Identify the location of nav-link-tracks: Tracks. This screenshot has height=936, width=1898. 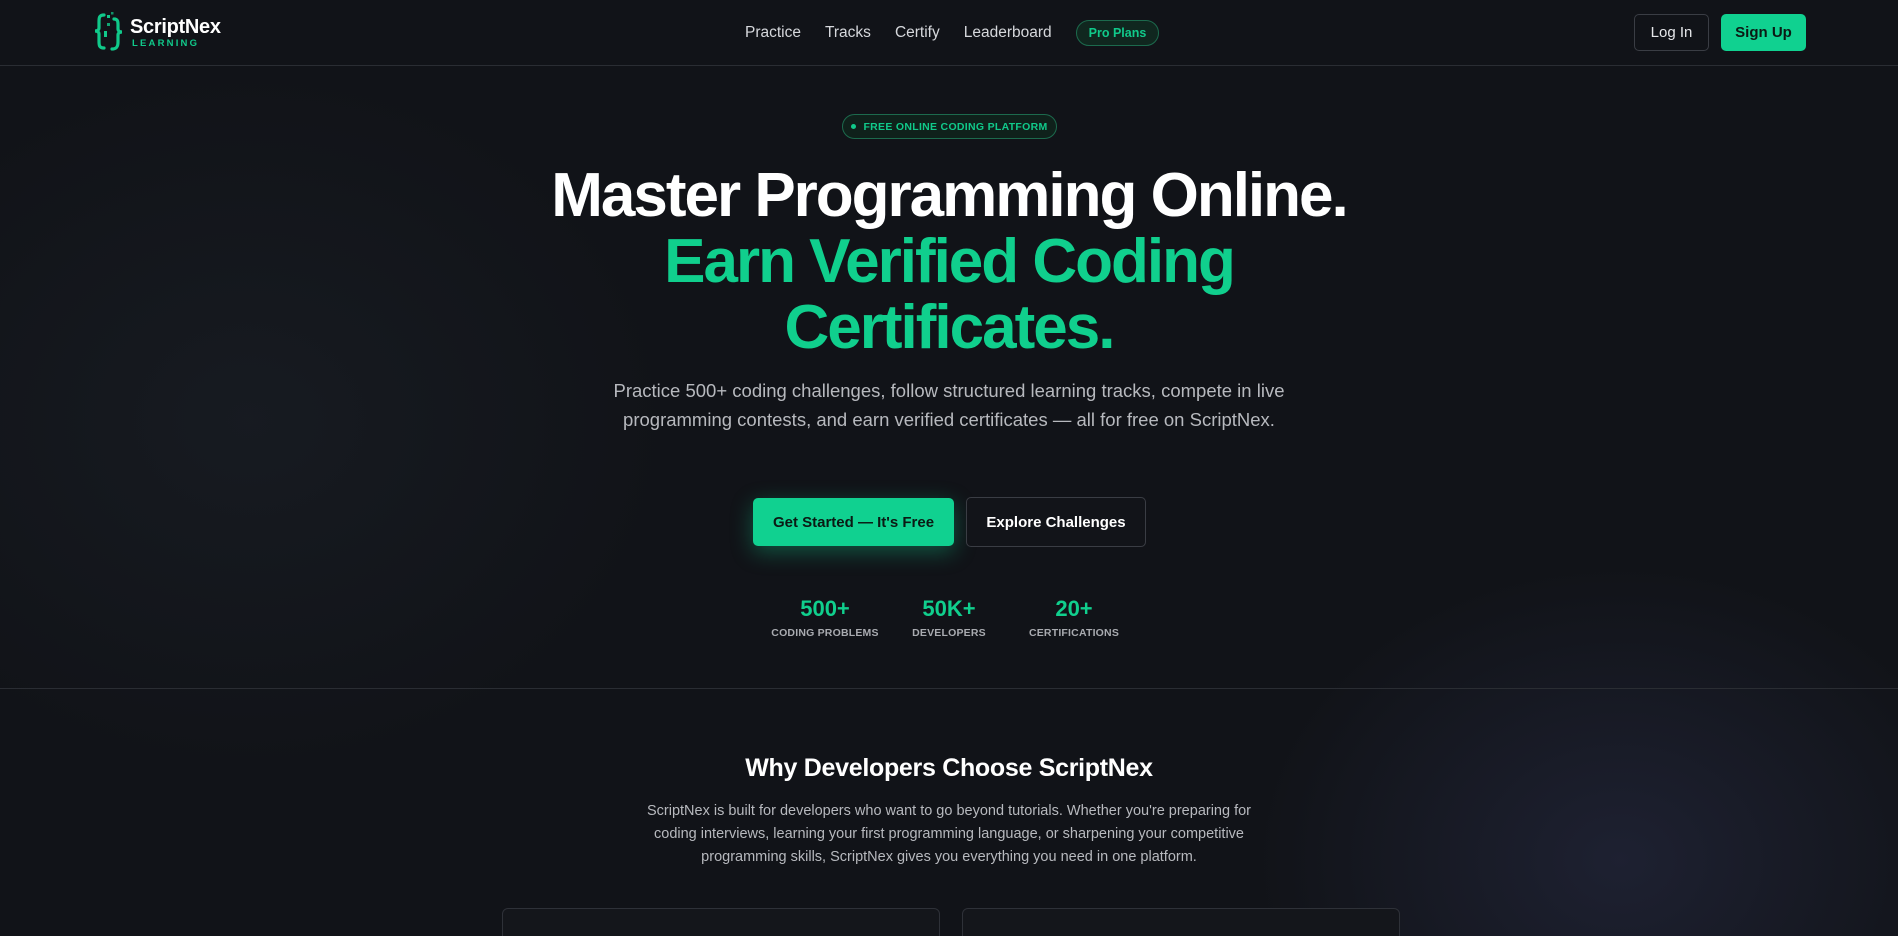
(848, 33).